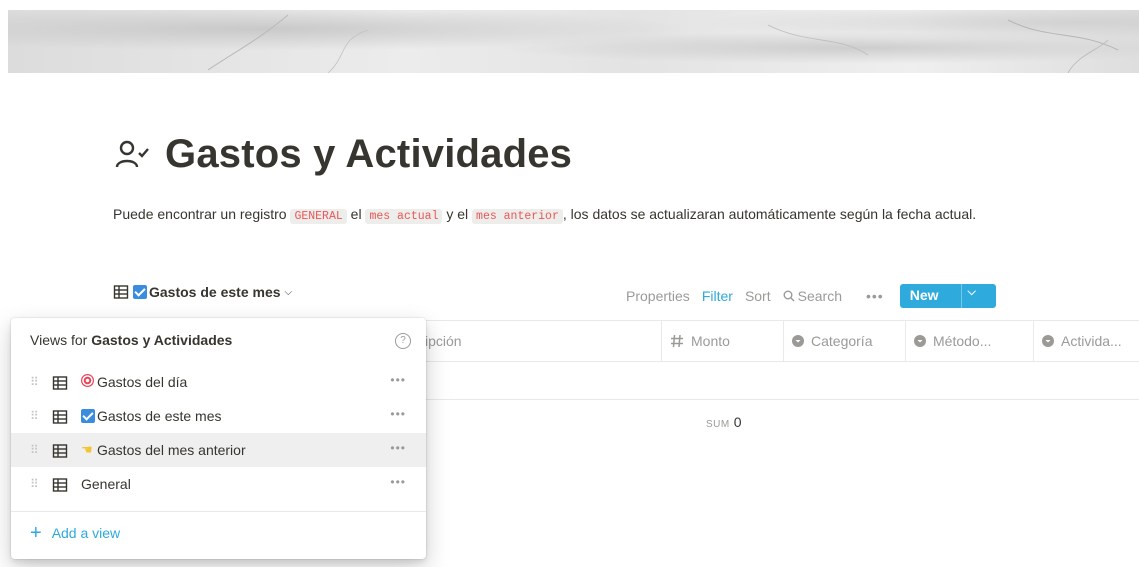 The height and width of the screenshot is (567, 1139). Describe the element at coordinates (215, 292) in the screenshot. I see `current-view-label: Gastos de este mes` at that location.